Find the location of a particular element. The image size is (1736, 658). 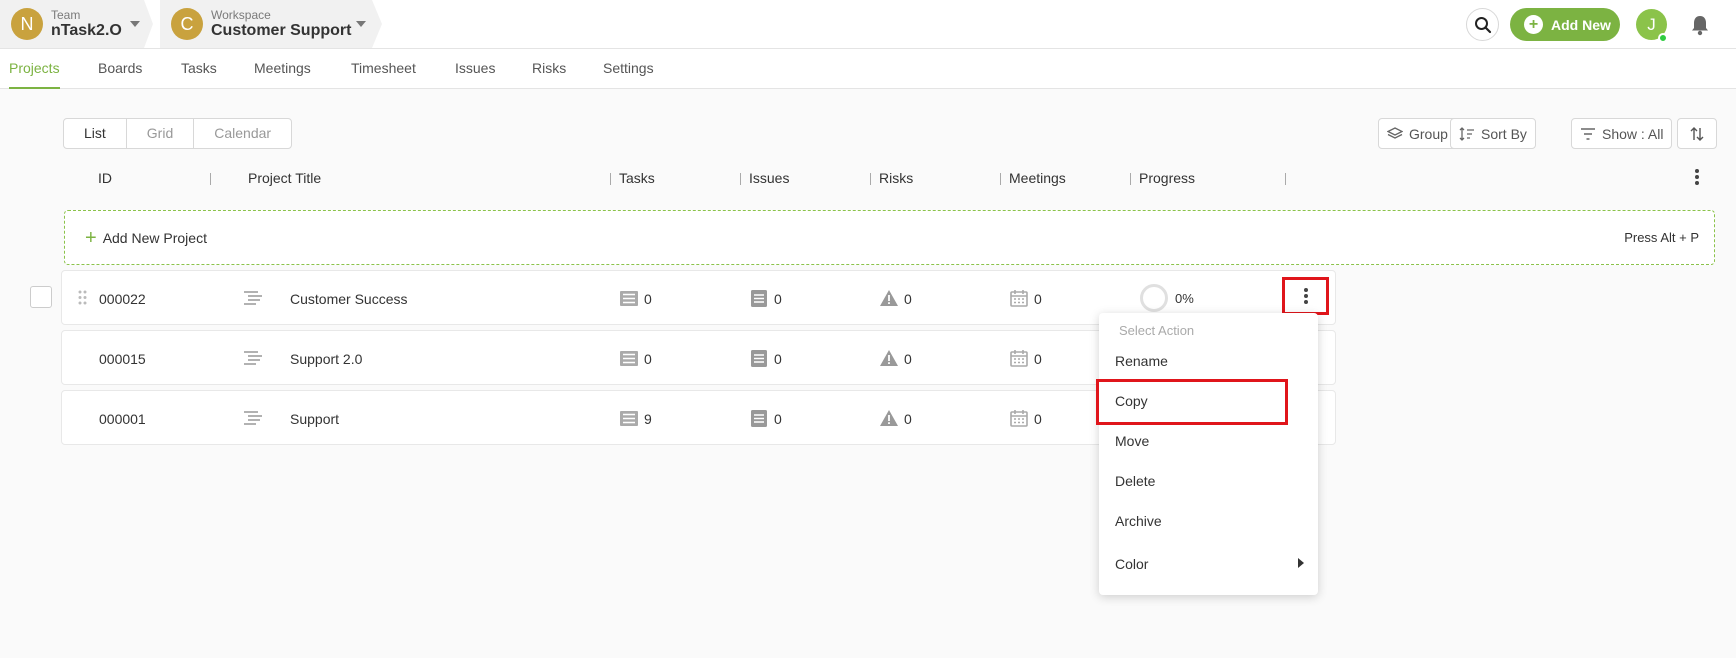

search-icon is located at coordinates (1482, 24).